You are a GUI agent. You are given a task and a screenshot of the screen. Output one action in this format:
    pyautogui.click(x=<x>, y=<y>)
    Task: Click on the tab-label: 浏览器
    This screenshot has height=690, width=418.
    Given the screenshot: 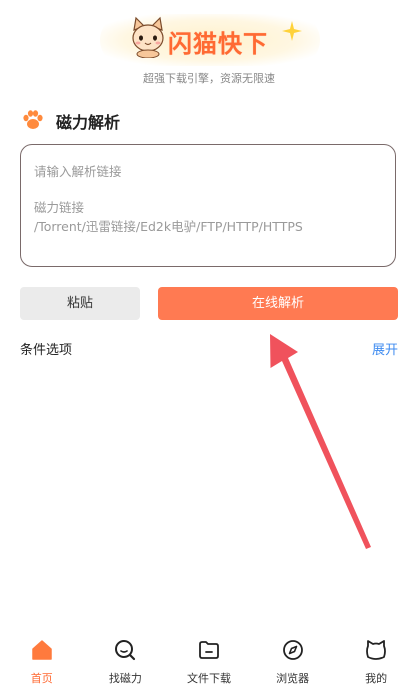 What is the action you would take?
    pyautogui.click(x=293, y=678)
    